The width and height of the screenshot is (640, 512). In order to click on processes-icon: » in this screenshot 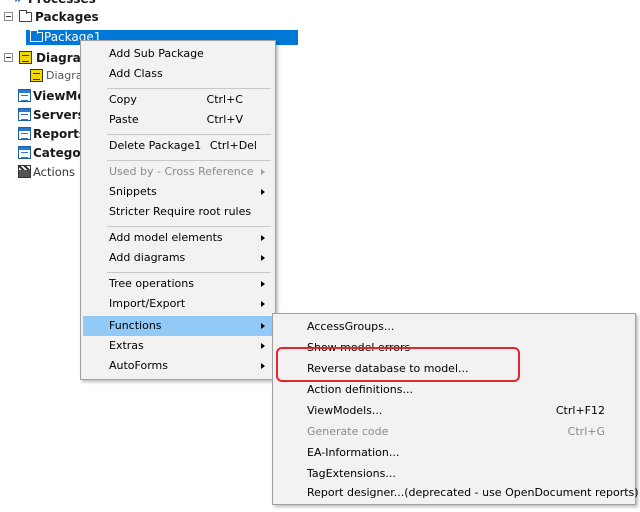, I will do `click(18, 4)`.